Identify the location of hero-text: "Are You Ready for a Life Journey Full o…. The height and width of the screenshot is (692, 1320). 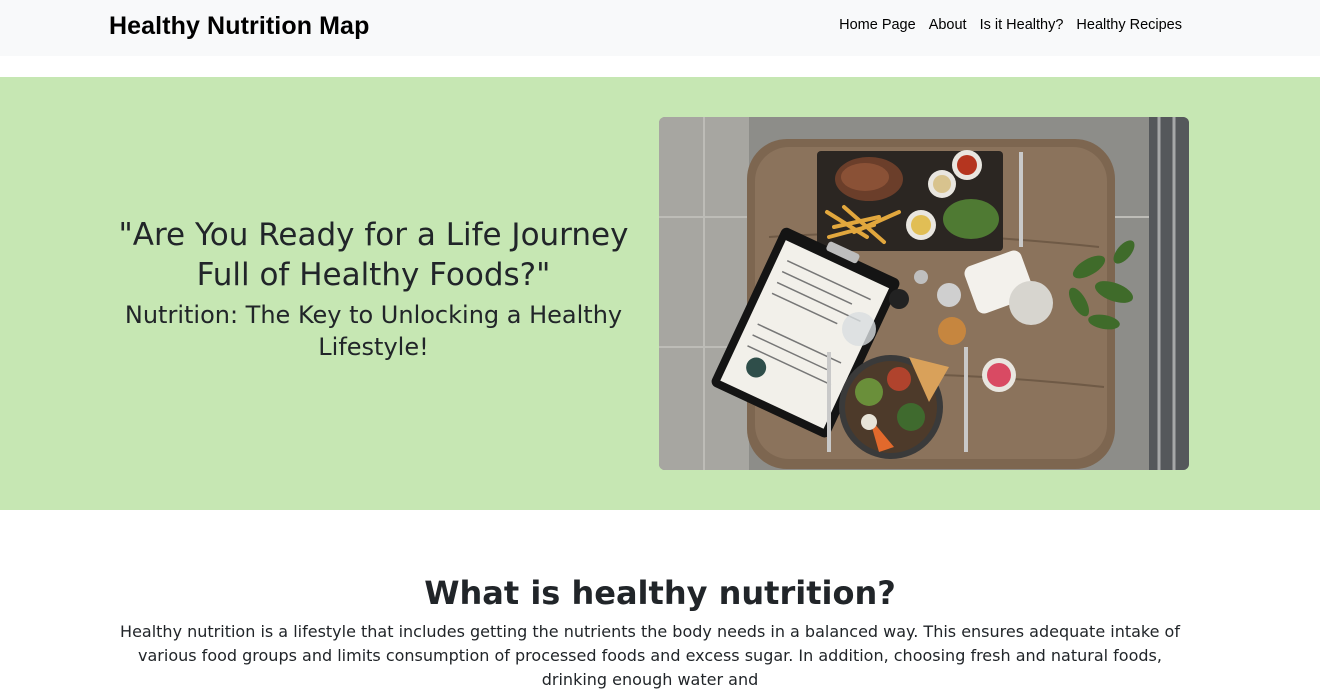
(373, 289).